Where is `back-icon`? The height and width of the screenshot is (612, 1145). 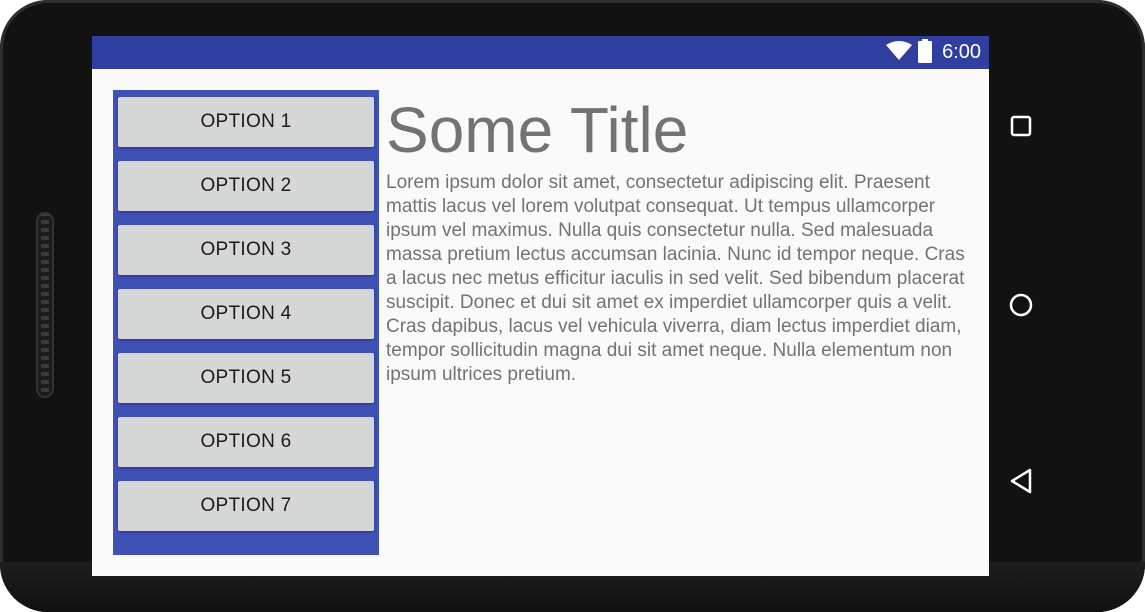
back-icon is located at coordinates (1021, 483).